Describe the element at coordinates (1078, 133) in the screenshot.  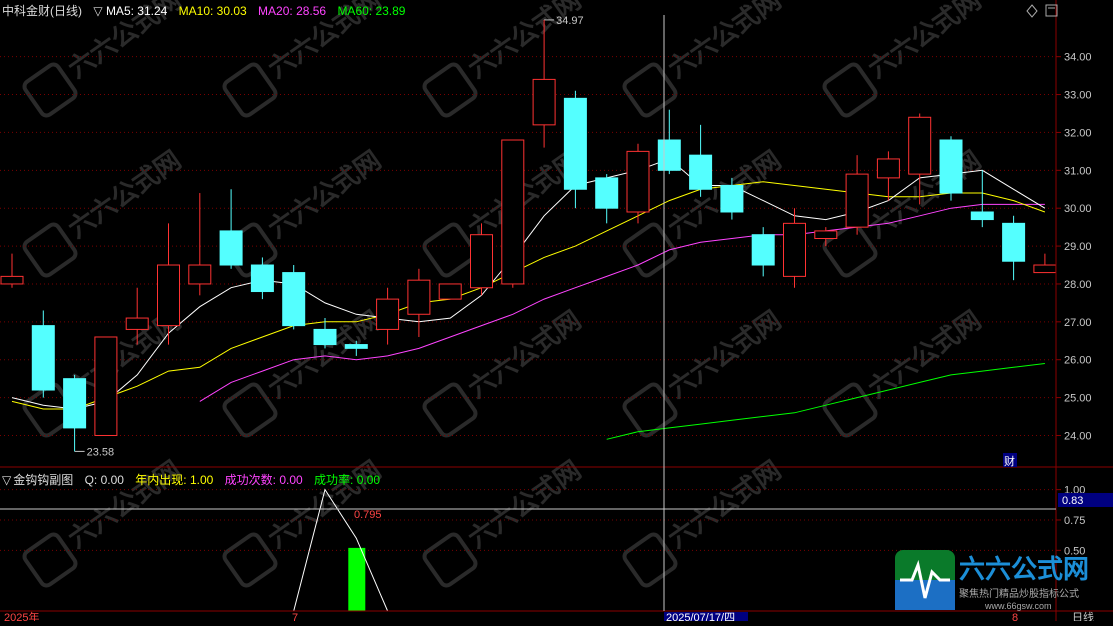
I see `y-tick-label: 32.00` at that location.